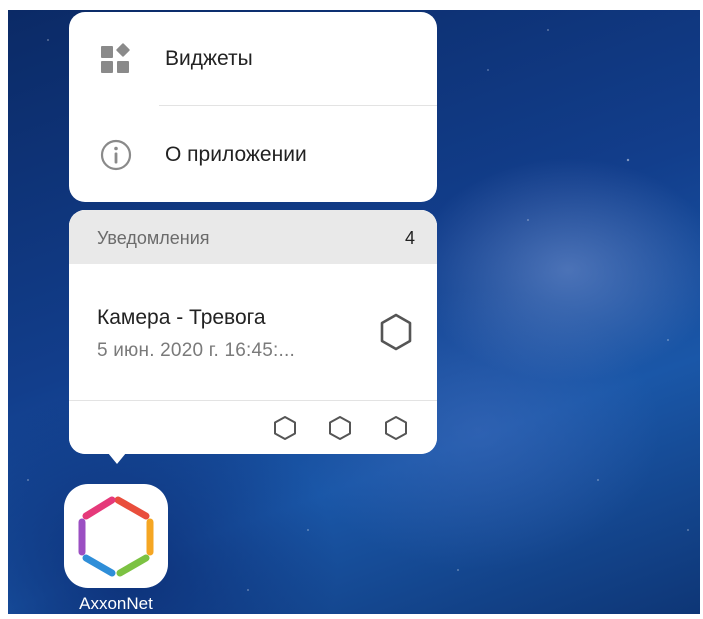  I want to click on notifications-count: 4, so click(409, 238).